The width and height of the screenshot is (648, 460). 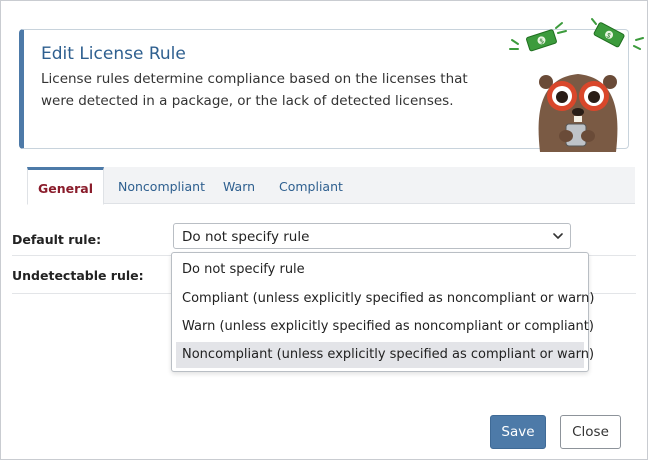 What do you see at coordinates (380, 270) in the screenshot?
I see `dropdown-option-do-not-specify: Do not specify rule` at bounding box center [380, 270].